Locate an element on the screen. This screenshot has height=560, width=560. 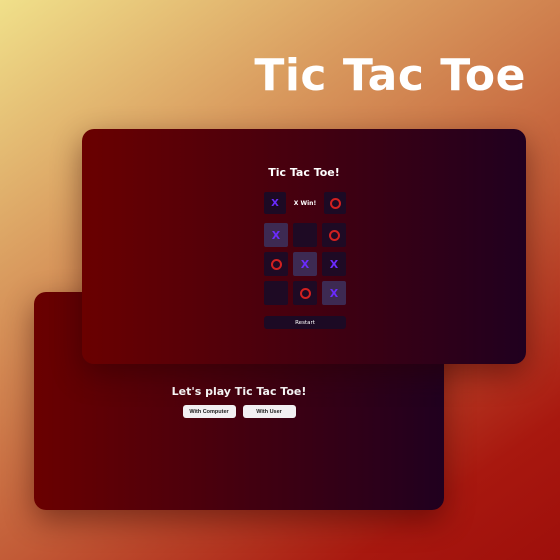
mode-buttons: With Computer With User is located at coordinates (239, 411).